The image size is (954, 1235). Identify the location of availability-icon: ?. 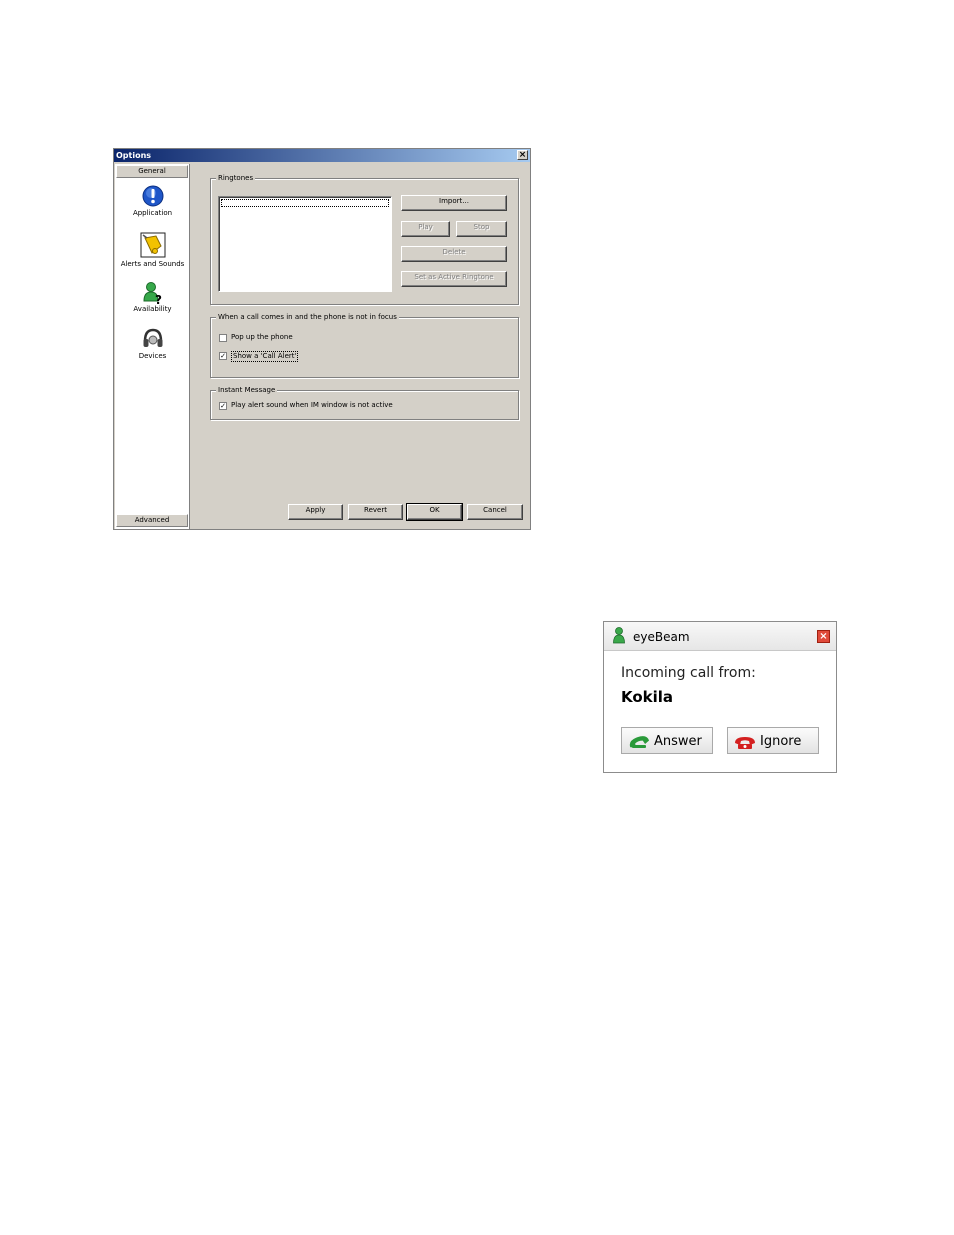
(153, 294).